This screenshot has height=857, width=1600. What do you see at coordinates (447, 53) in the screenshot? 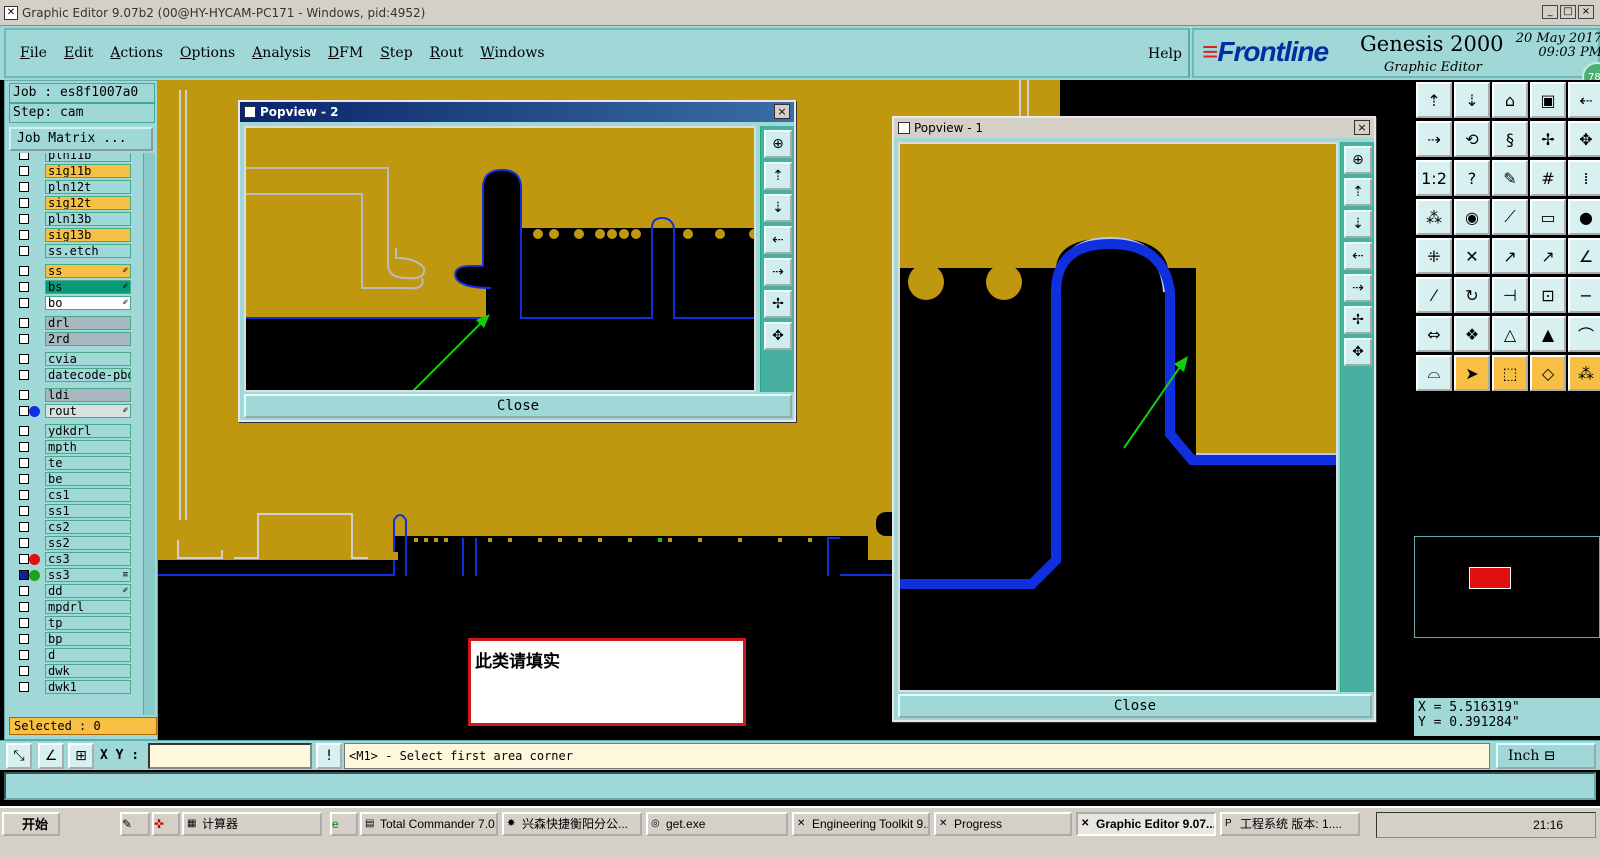
I see `menu-rout: Rout` at bounding box center [447, 53].